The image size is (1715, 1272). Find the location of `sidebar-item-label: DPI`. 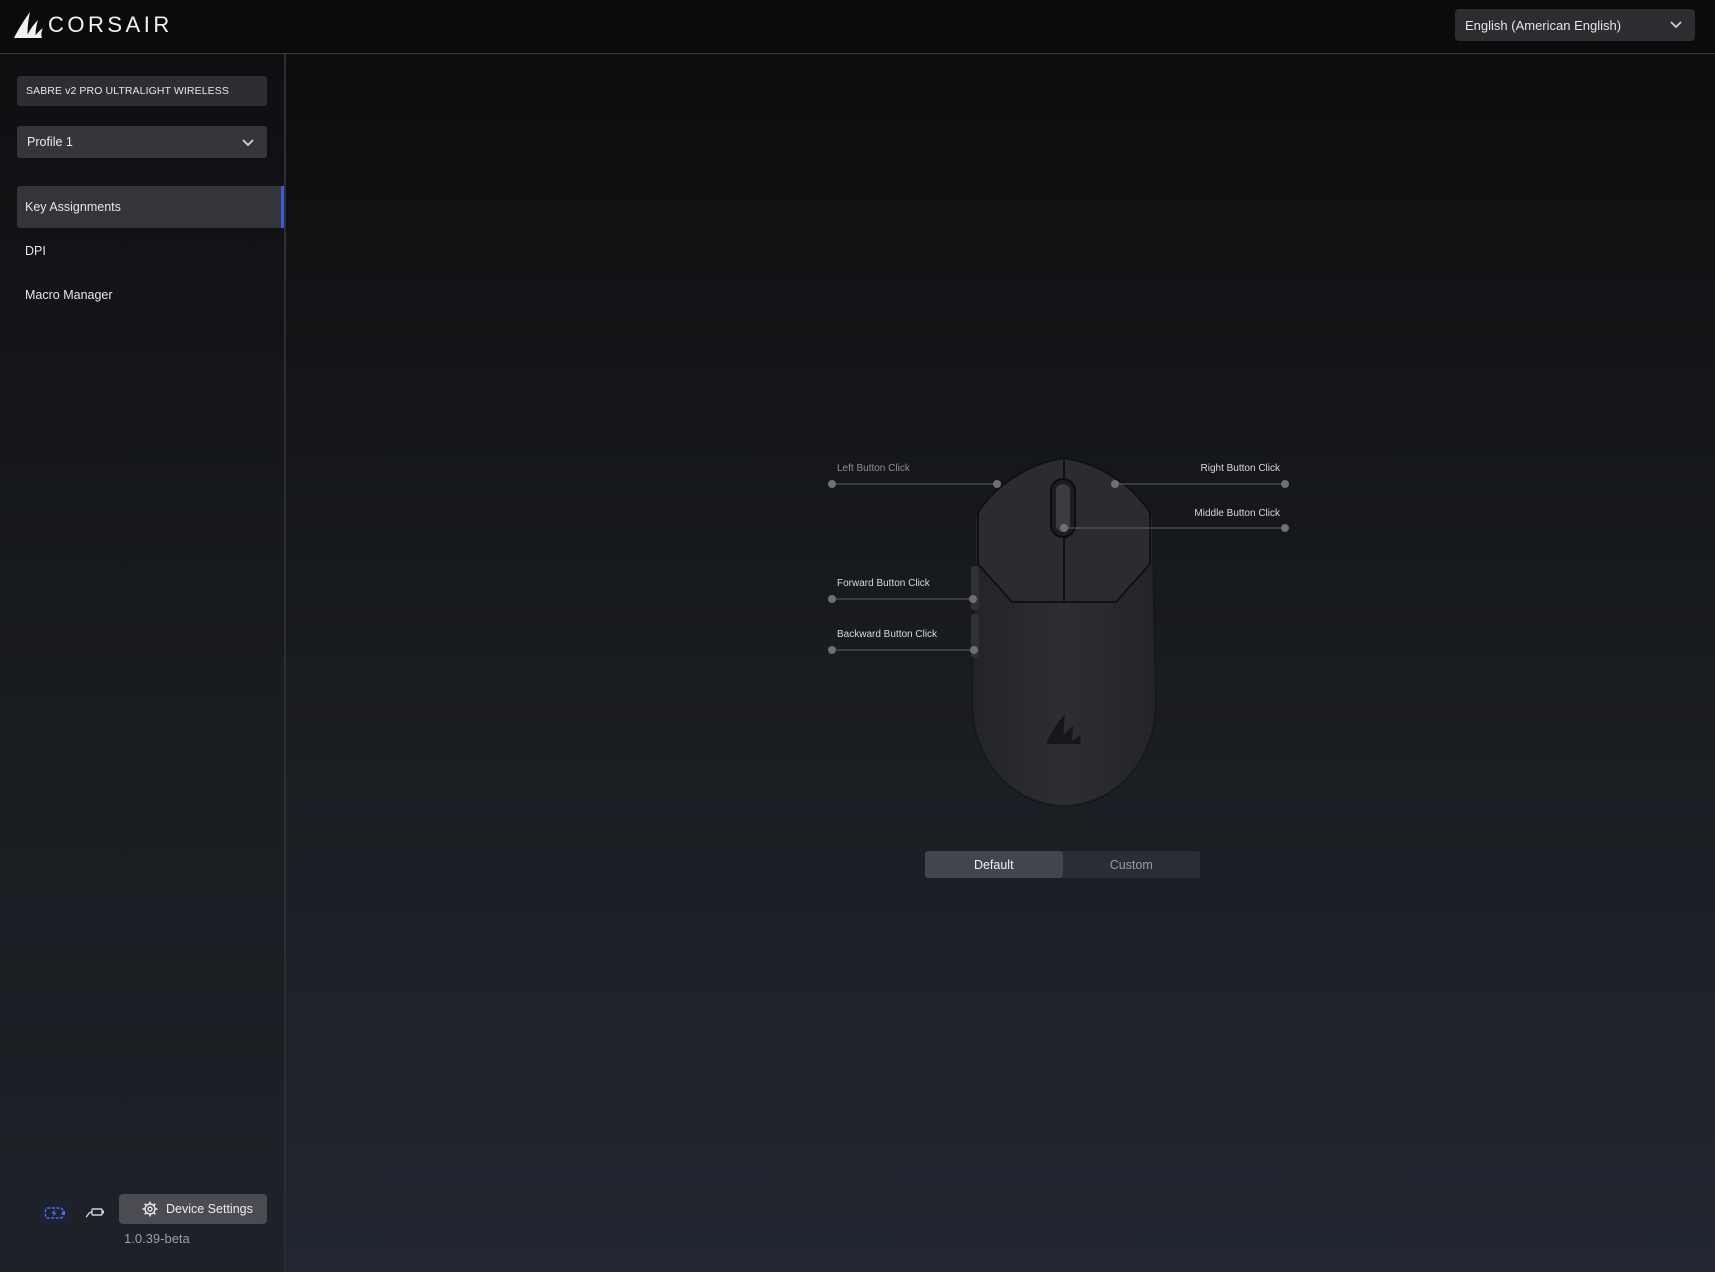

sidebar-item-label: DPI is located at coordinates (35, 251).